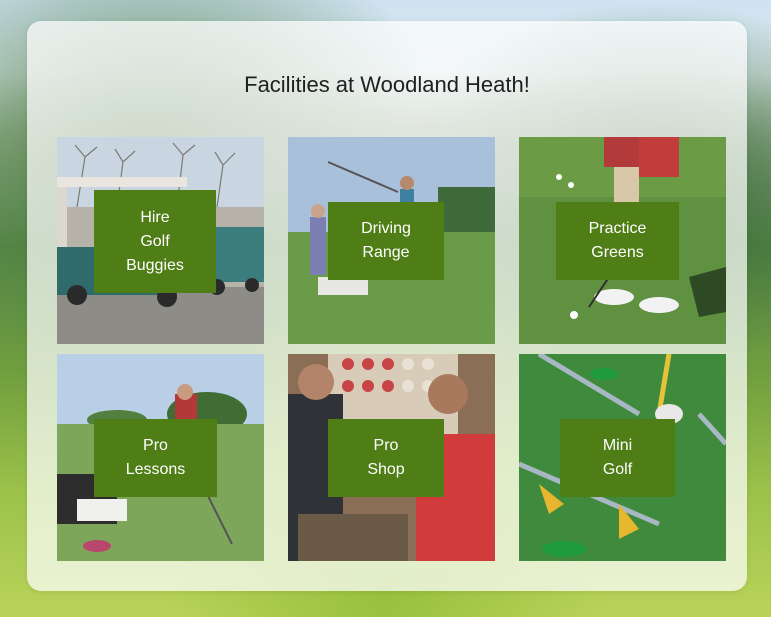 Image resolution: width=771 pixels, height=617 pixels. I want to click on facility-label: Driving Range, so click(386, 241).